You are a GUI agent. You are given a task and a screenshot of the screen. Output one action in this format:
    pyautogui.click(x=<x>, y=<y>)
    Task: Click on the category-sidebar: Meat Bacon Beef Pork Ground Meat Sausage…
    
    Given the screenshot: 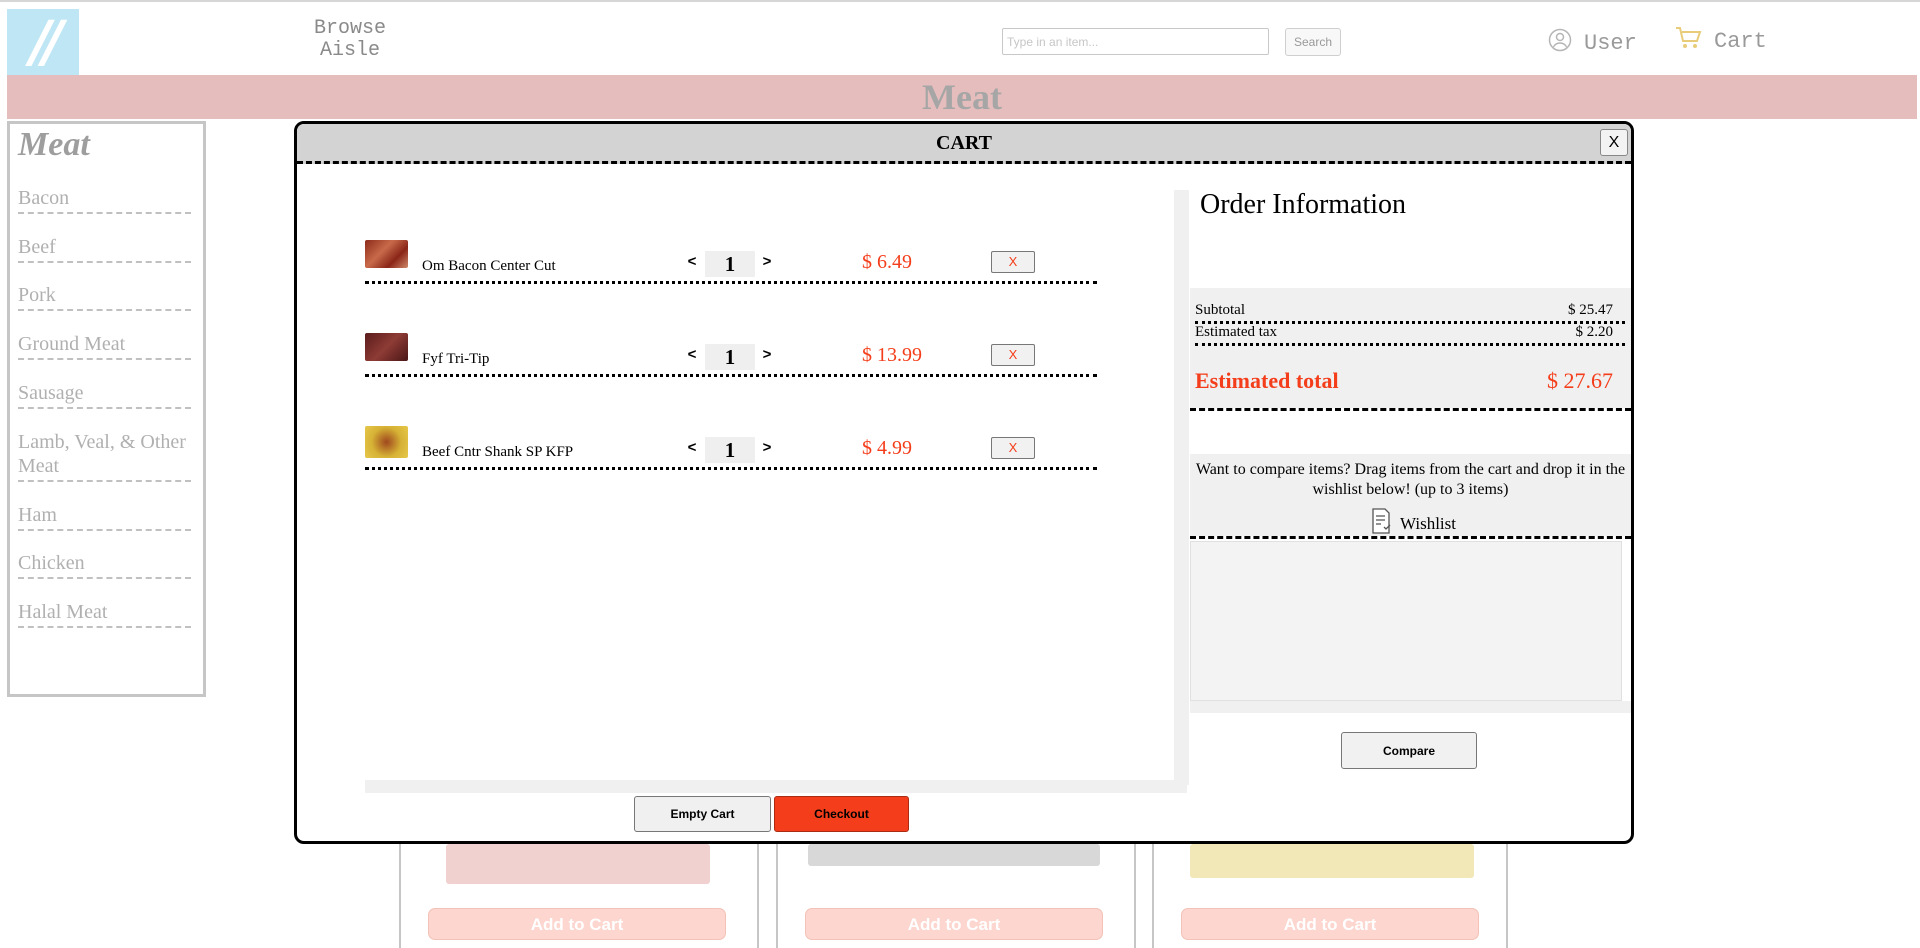 What is the action you would take?
    pyautogui.click(x=106, y=409)
    